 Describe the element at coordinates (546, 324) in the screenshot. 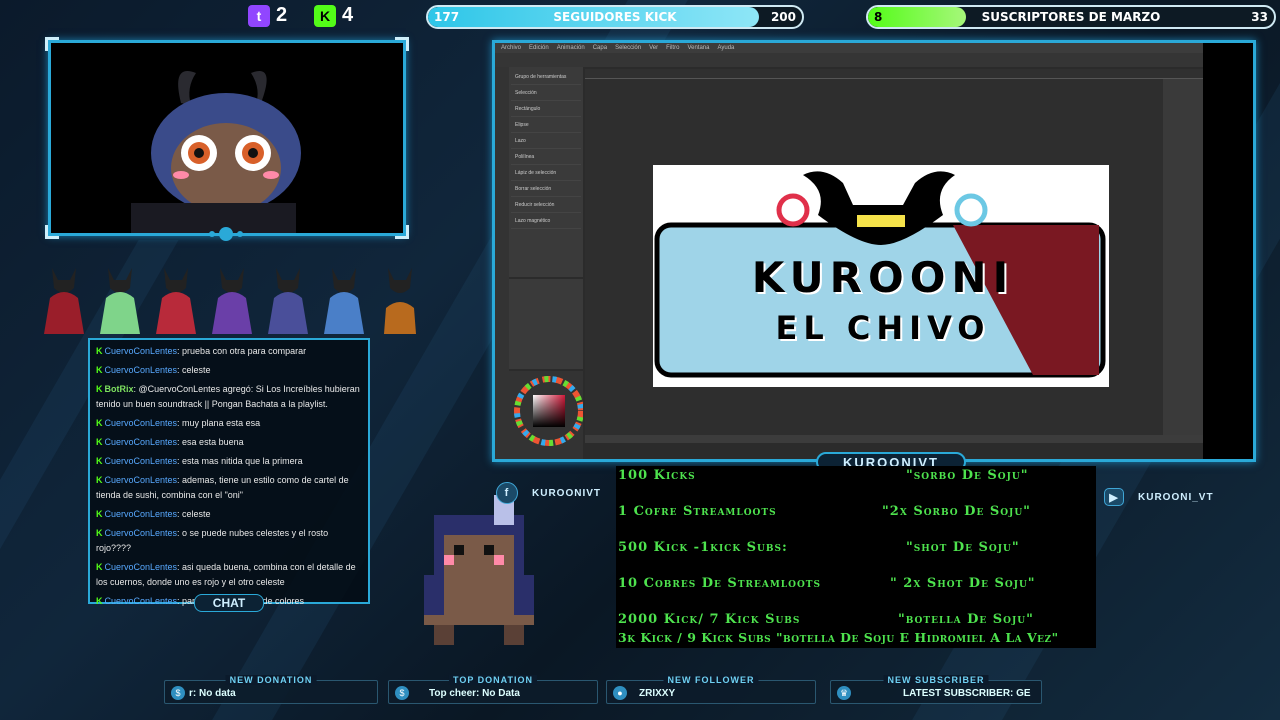

I see `sub-tool-detail-panel` at that location.